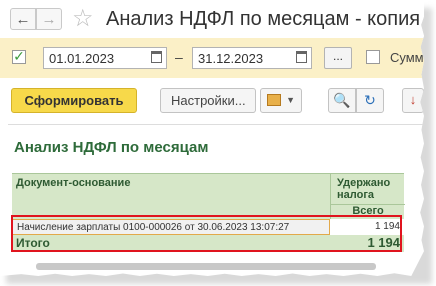 Image resolution: width=436 pixels, height=286 pixels. I want to click on toolbar: Сформировать Настройки... ▼ 🔍 ↻ ↓, so click(212, 101).